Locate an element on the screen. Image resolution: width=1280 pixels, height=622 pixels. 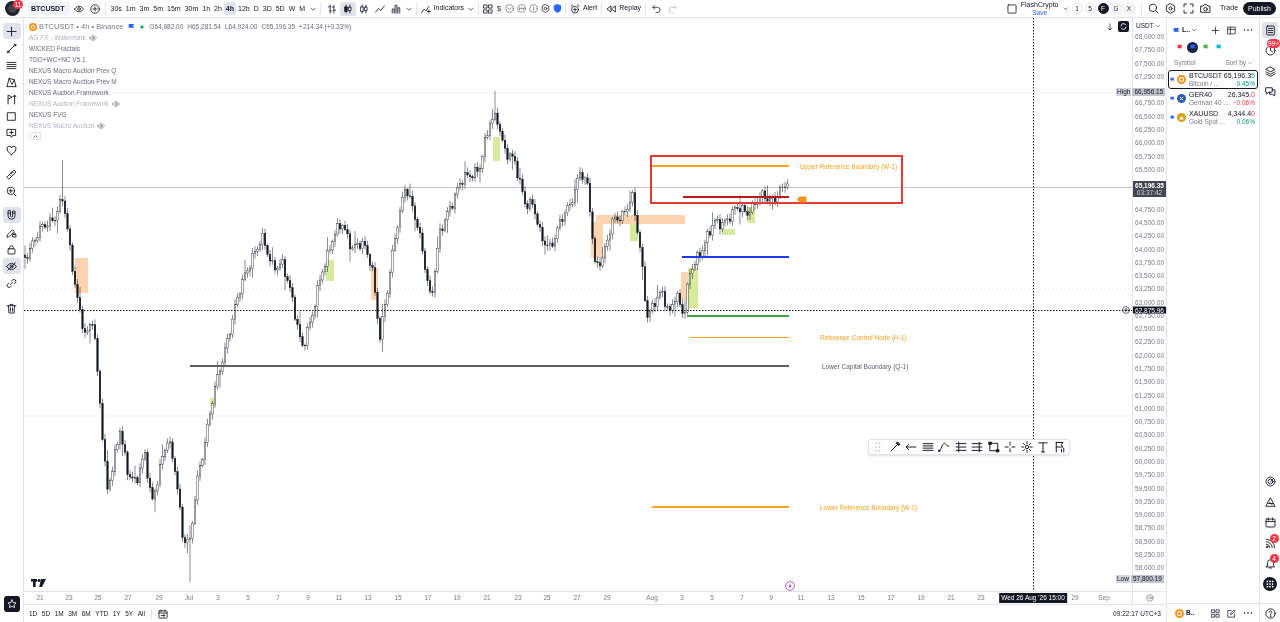
undo-icon is located at coordinates (657, 8).